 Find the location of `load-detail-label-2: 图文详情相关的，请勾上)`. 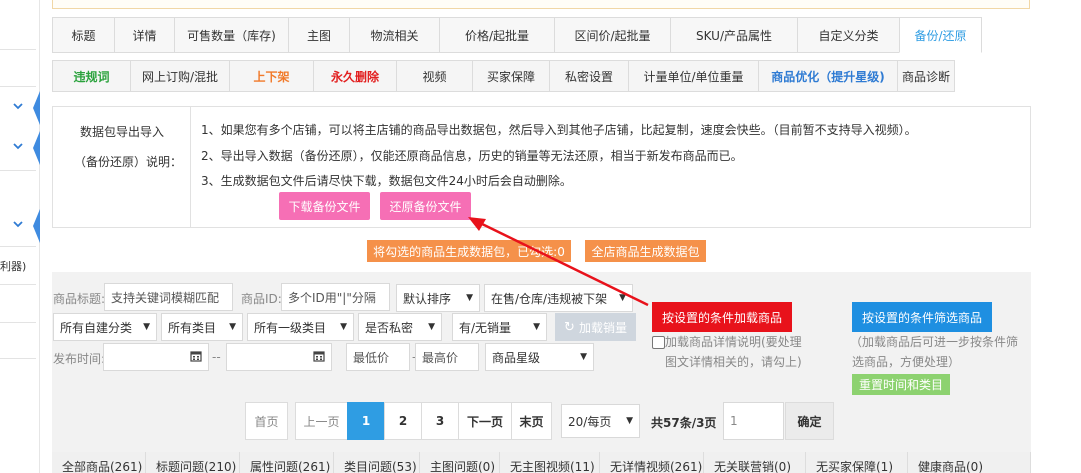

load-detail-label-2: 图文详情相关的，请勾上) is located at coordinates (733, 362).